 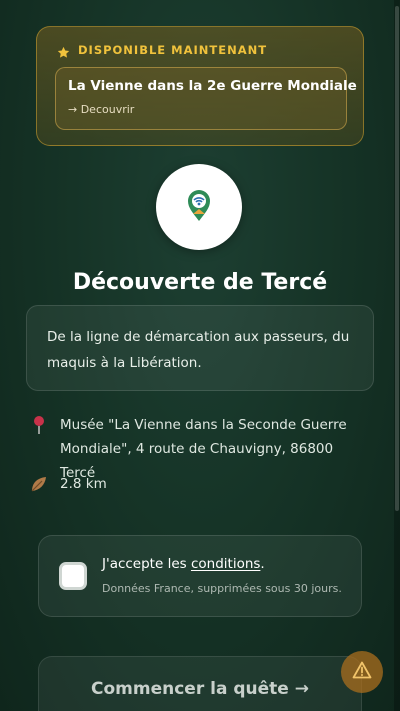 I want to click on consent-prefix: J'accepte les, so click(x=146, y=564).